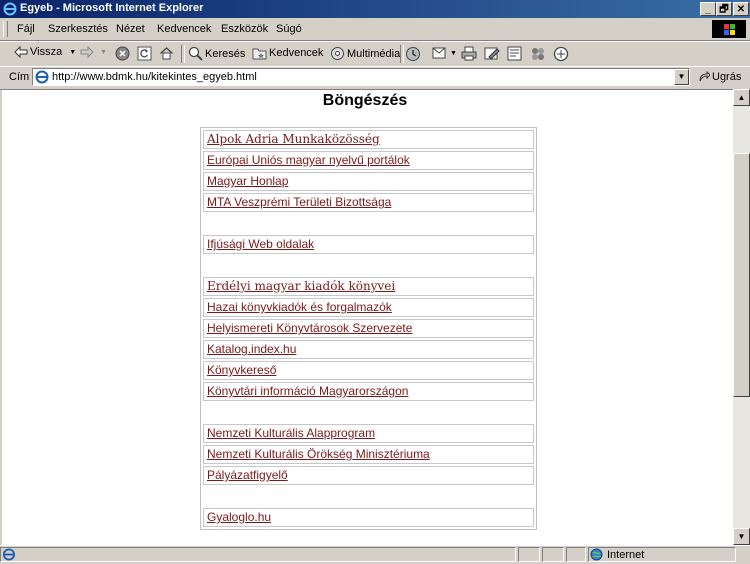 This screenshot has width=750, height=564. What do you see at coordinates (251, 349) in the screenshot?
I see `link-katalog-index: Katalog.index.hu` at bounding box center [251, 349].